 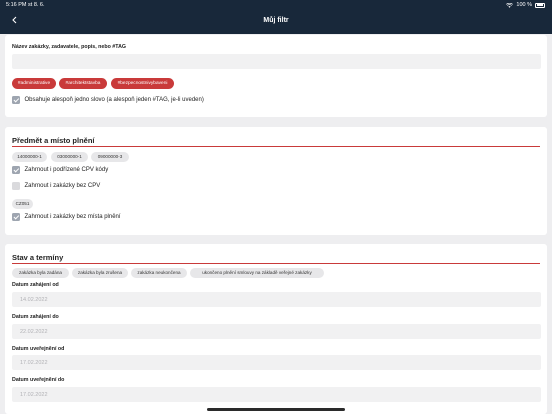 What do you see at coordinates (540, 5) in the screenshot?
I see `battery-icon` at bounding box center [540, 5].